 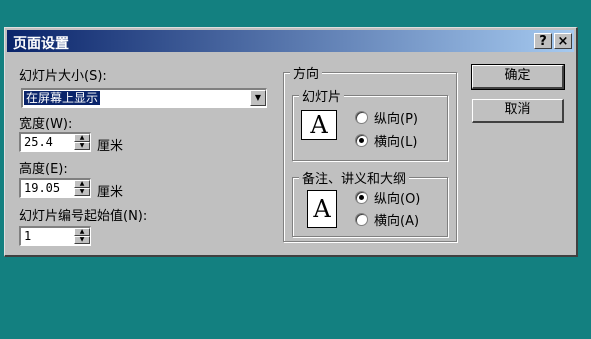 What do you see at coordinates (361, 219) in the screenshot?
I see `notes-landscape-radio` at bounding box center [361, 219].